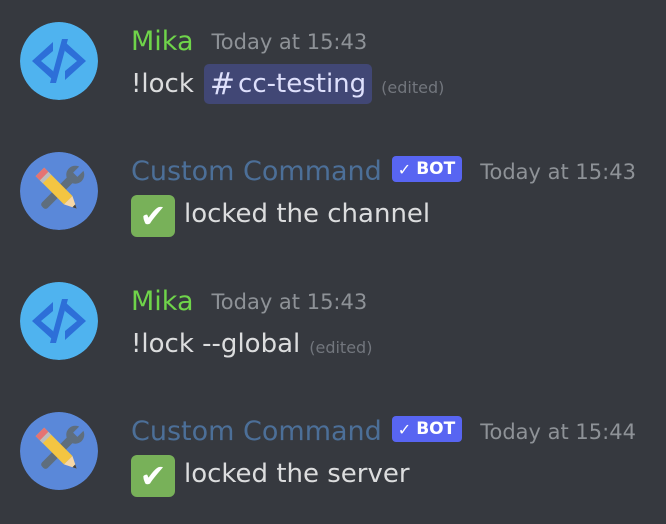 The image size is (666, 524). I want to click on message-header: Custom Command ✓ BOT Today at 15:43, so click(383, 172).